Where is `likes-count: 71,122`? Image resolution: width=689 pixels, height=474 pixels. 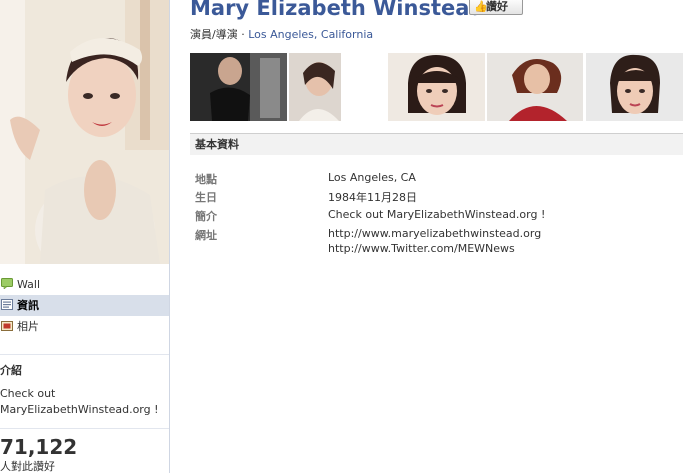
likes-count: 71,122 is located at coordinates (39, 447).